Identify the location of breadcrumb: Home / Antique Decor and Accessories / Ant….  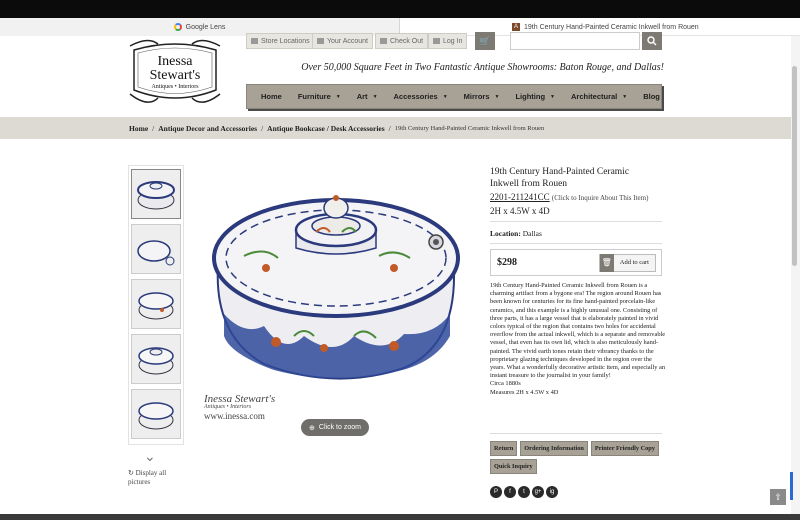
(400, 128).